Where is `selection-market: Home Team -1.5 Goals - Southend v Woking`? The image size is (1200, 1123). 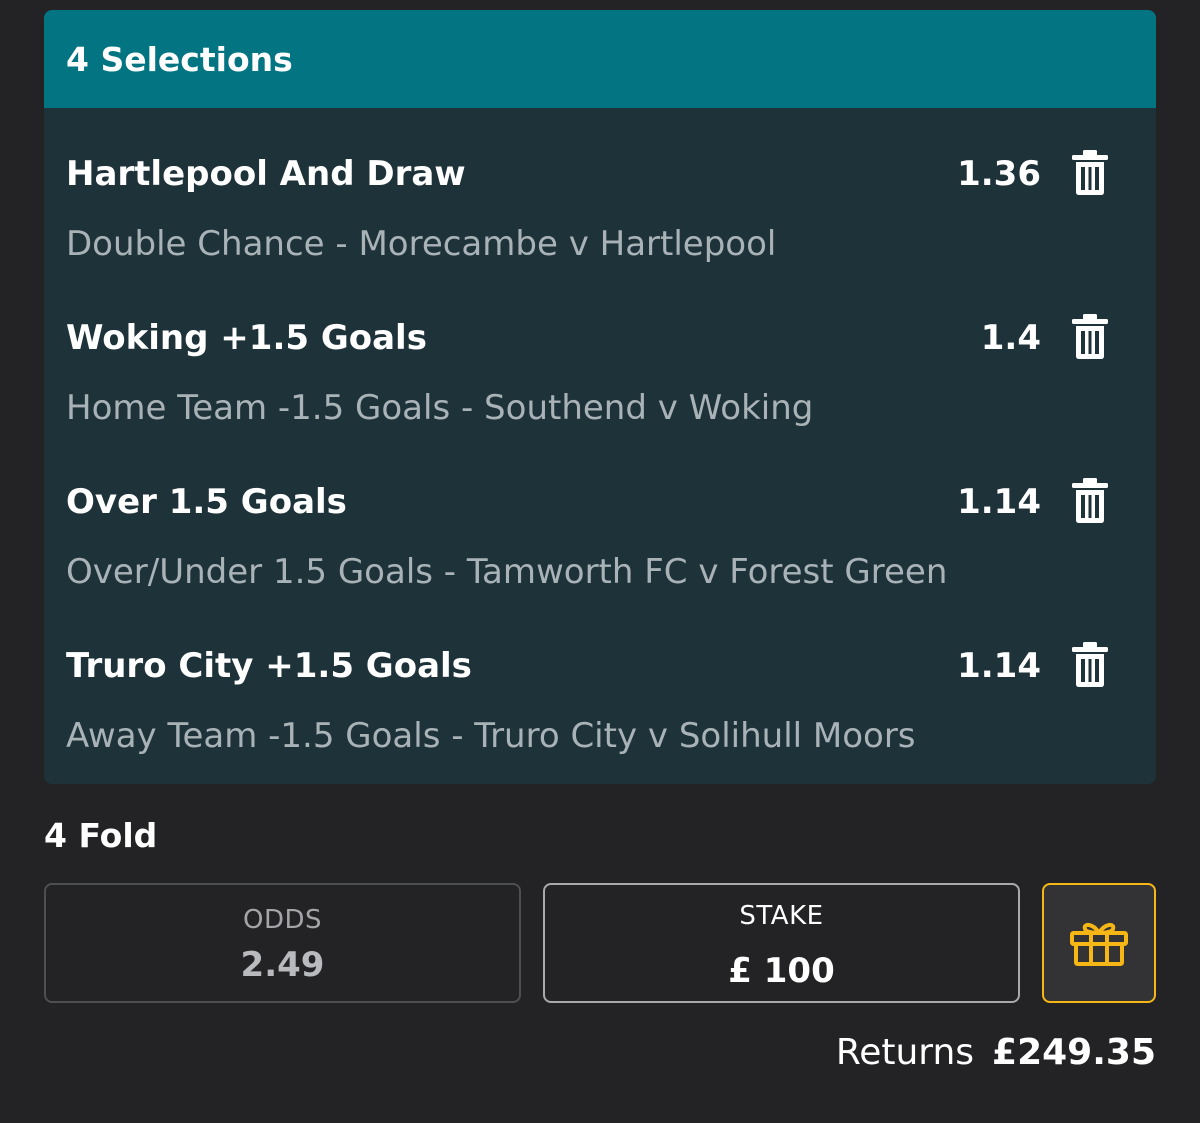 selection-market: Home Team -1.5 Goals - Southend v Woking is located at coordinates (440, 408).